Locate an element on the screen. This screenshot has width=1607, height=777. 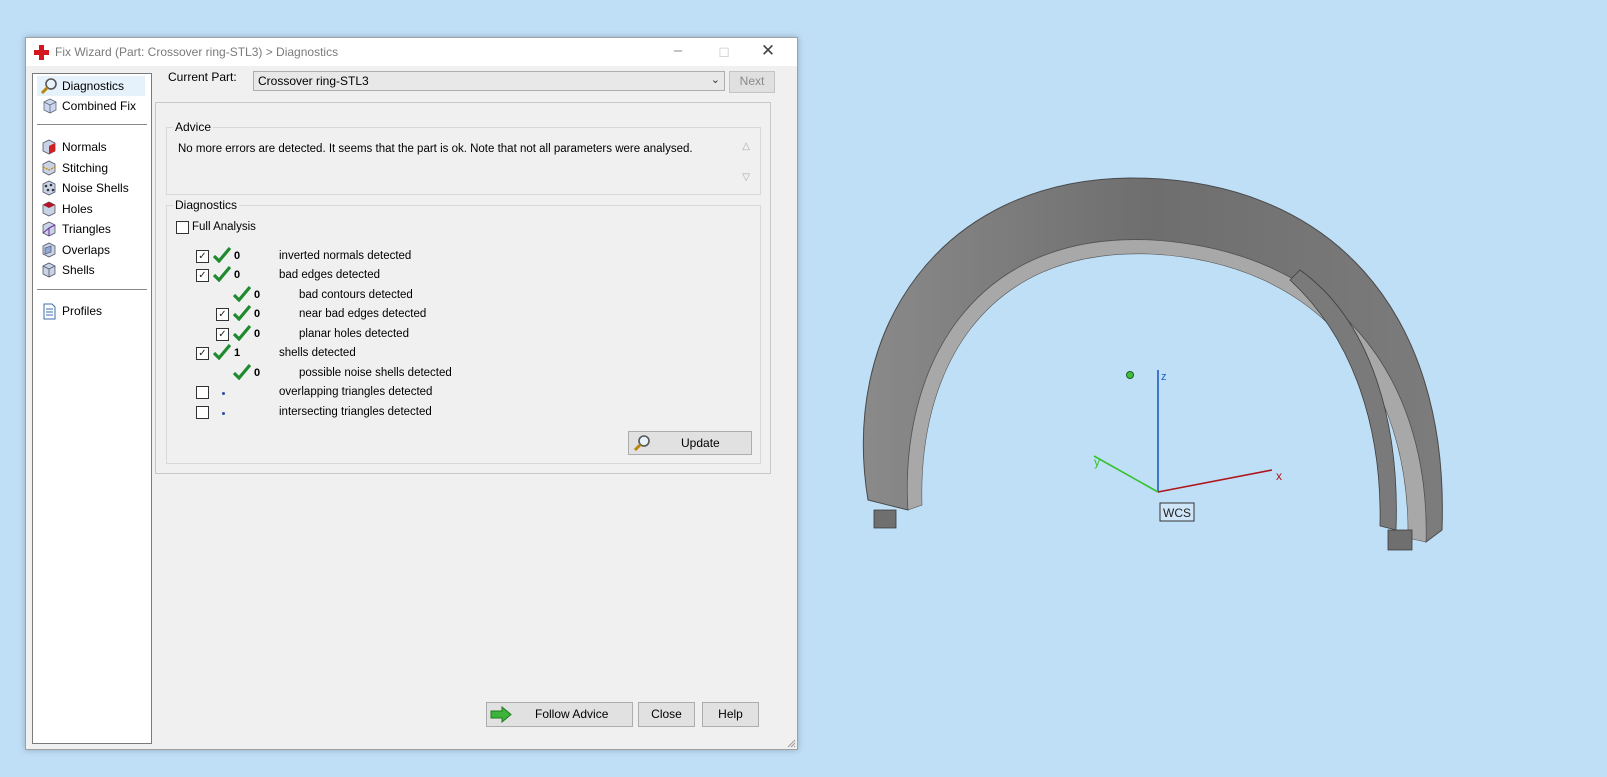
arrow-right-icon is located at coordinates (501, 714).